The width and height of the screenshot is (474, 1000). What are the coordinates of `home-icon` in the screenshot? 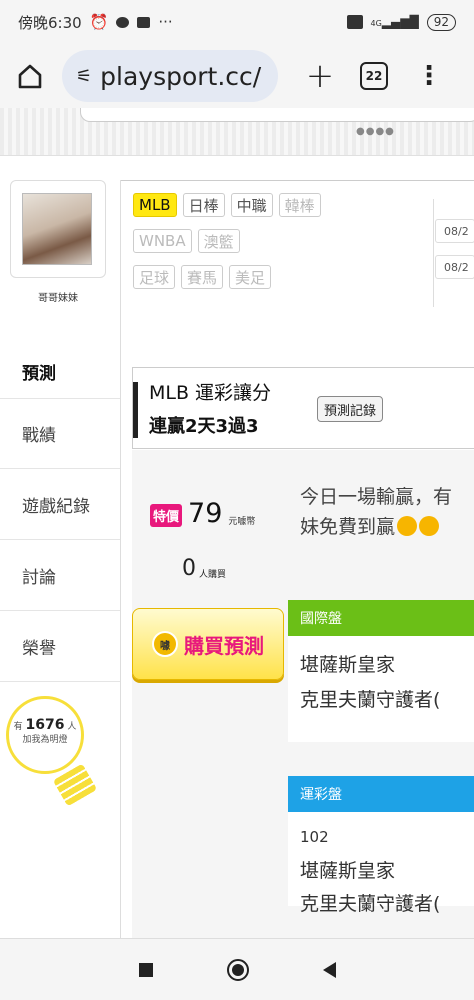 It's located at (30, 76).